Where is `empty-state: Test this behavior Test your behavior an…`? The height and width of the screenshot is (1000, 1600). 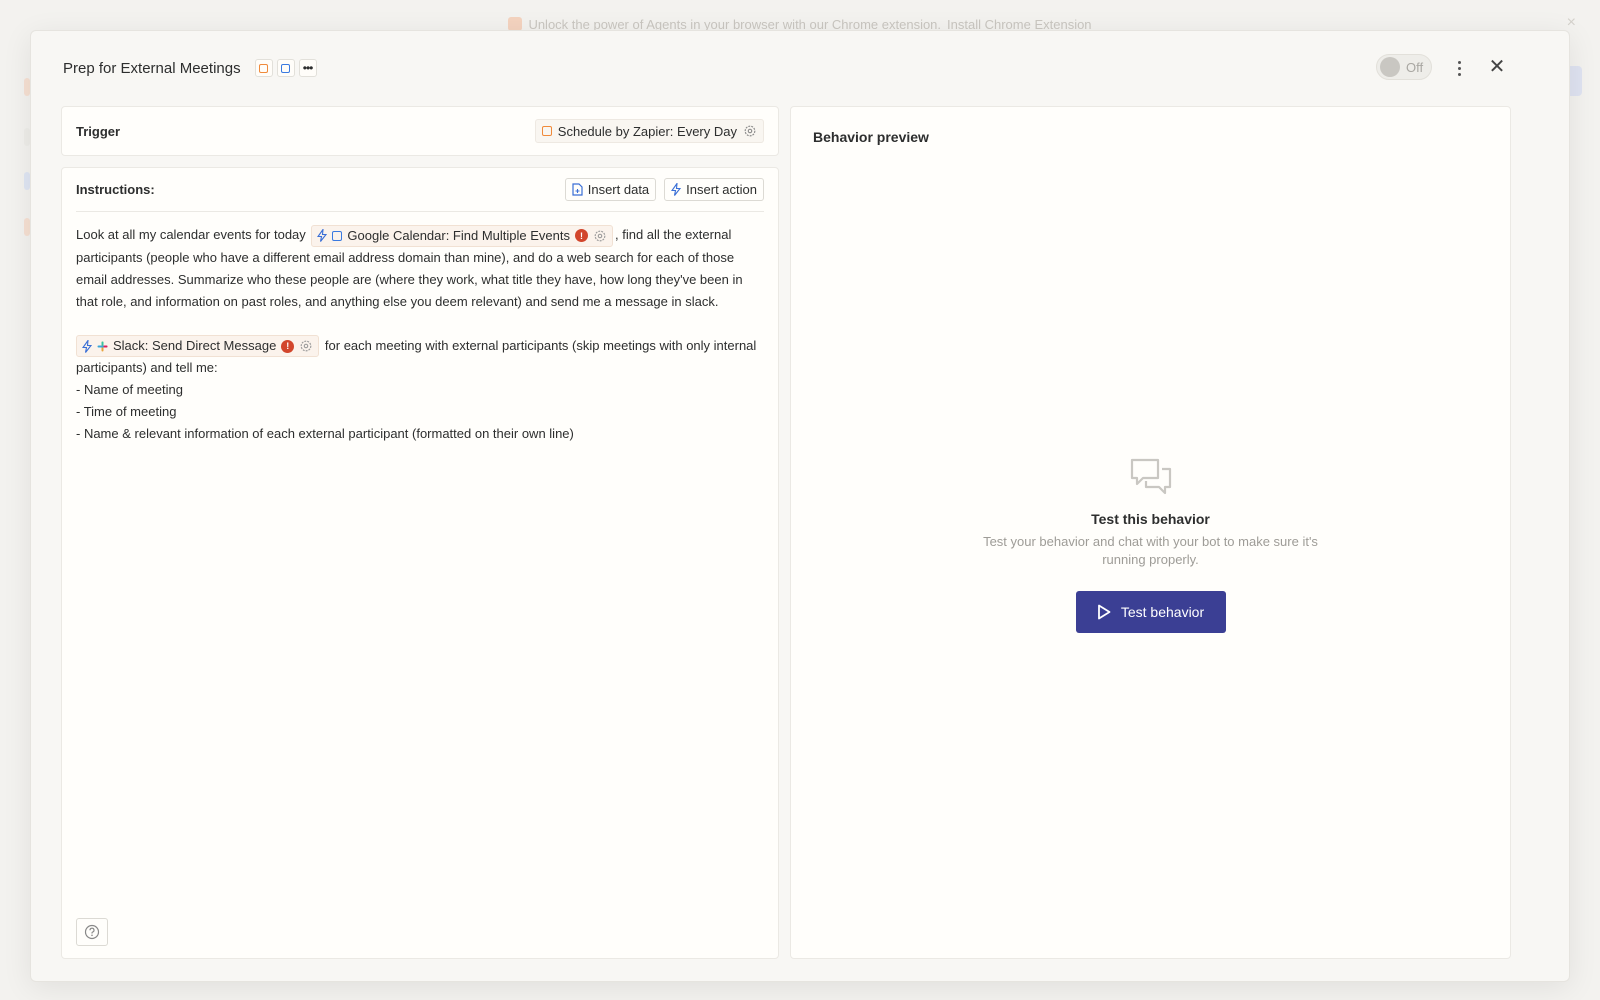 empty-state: Test this behavior Test your behavior an… is located at coordinates (1150, 545).